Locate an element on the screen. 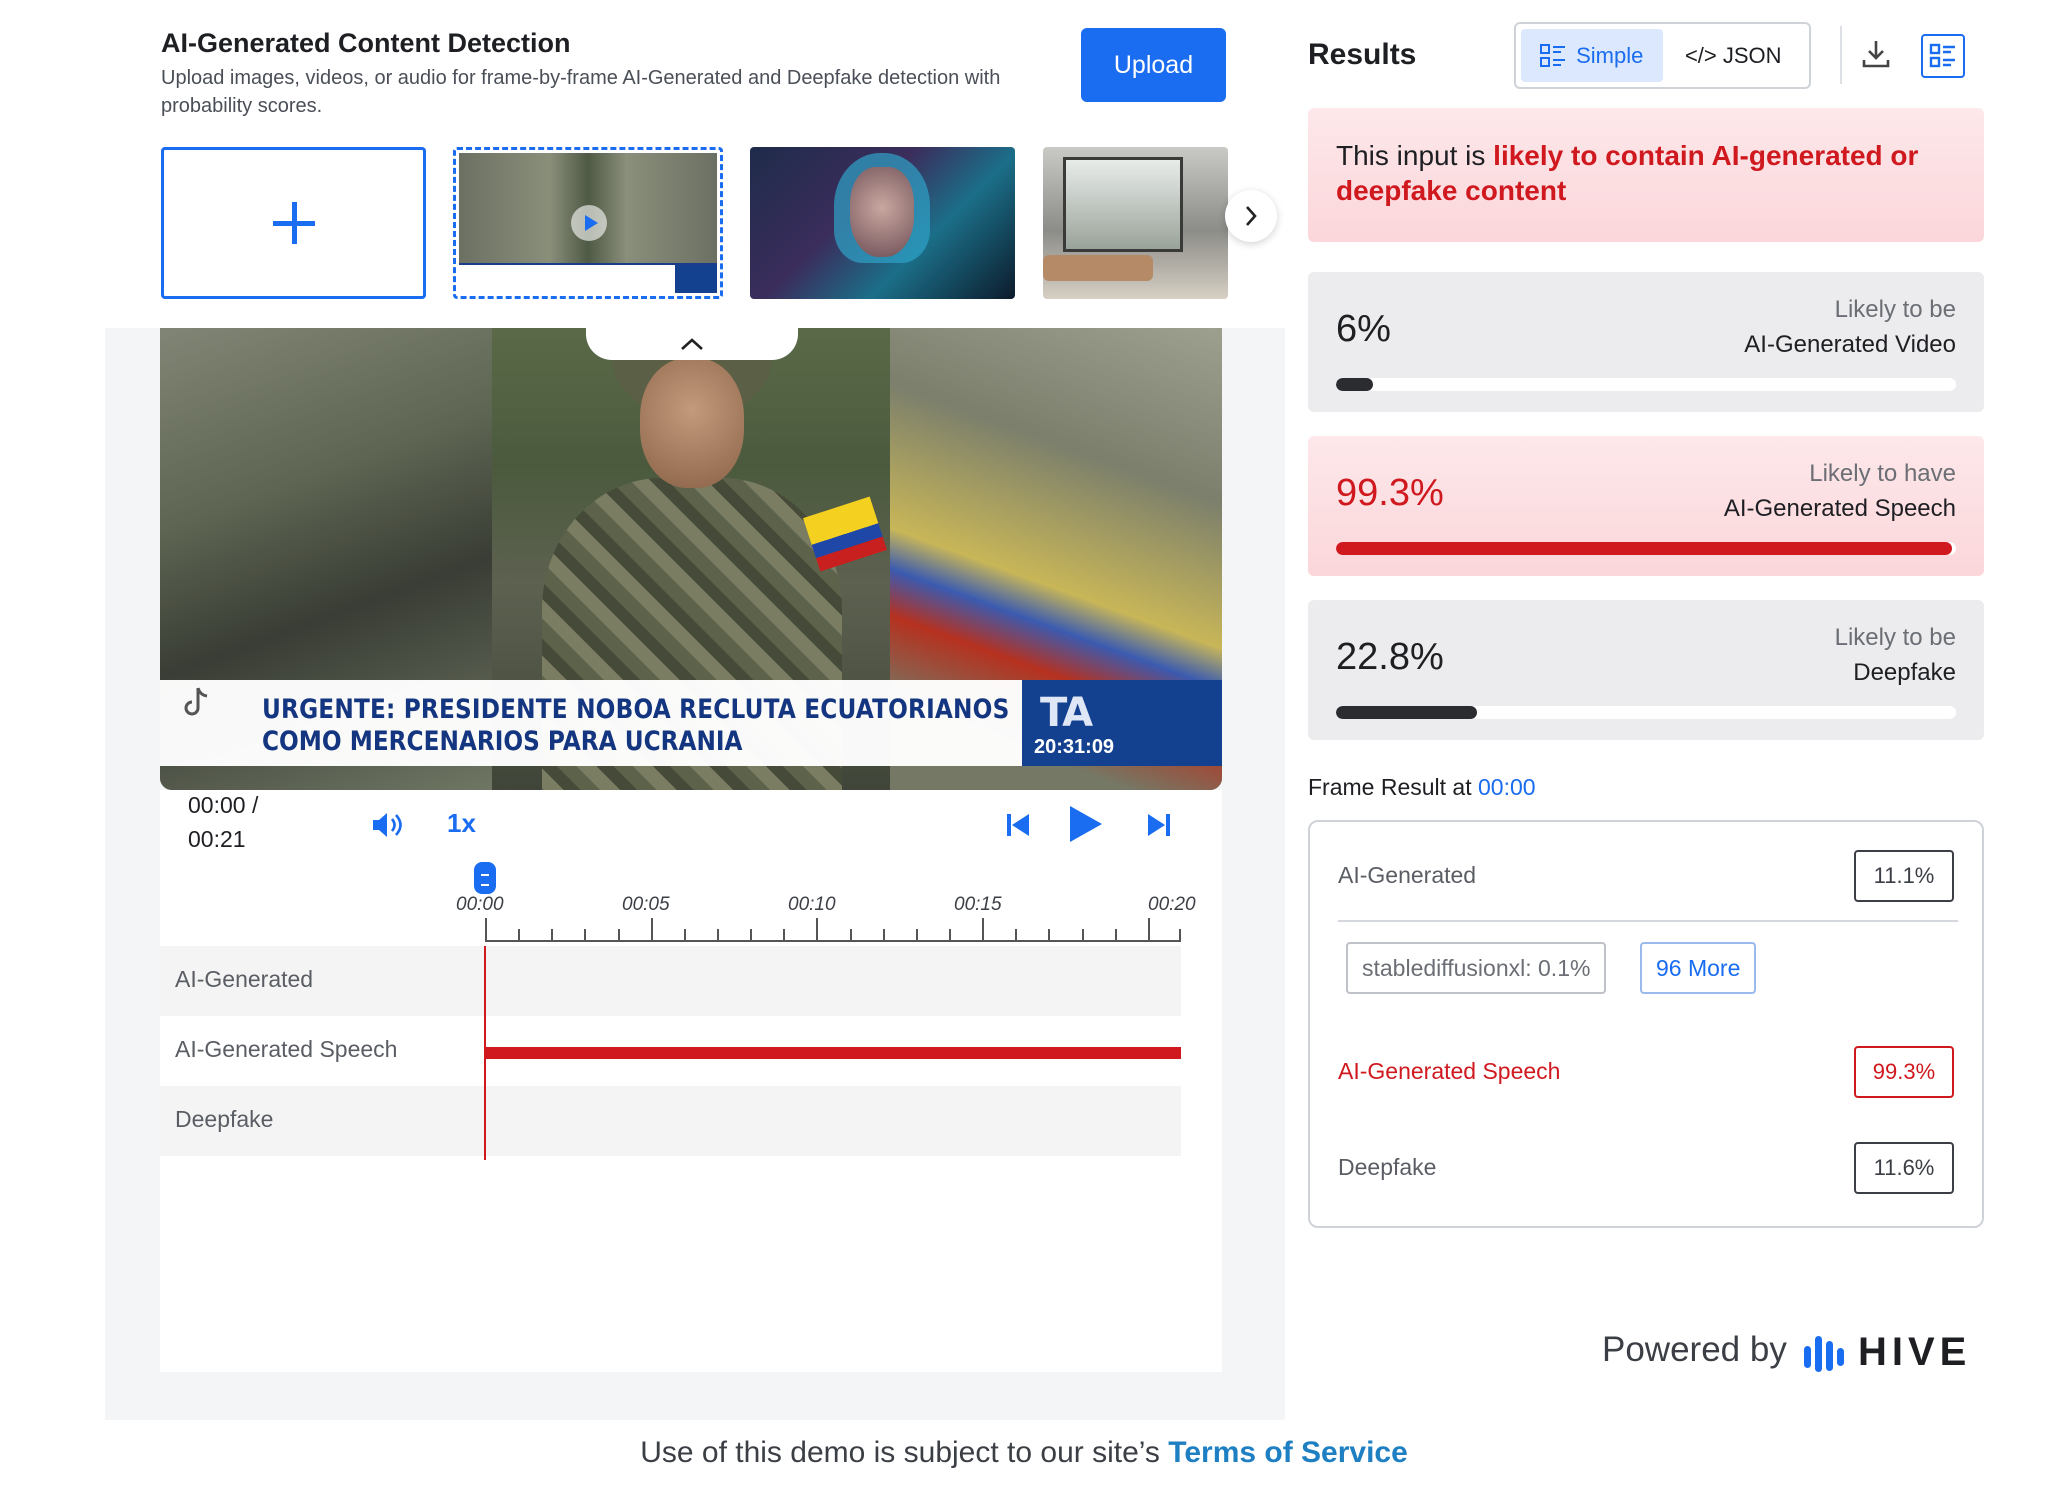 This screenshot has height=1494, width=2048. thumbnail-video-selected is located at coordinates (588, 223).